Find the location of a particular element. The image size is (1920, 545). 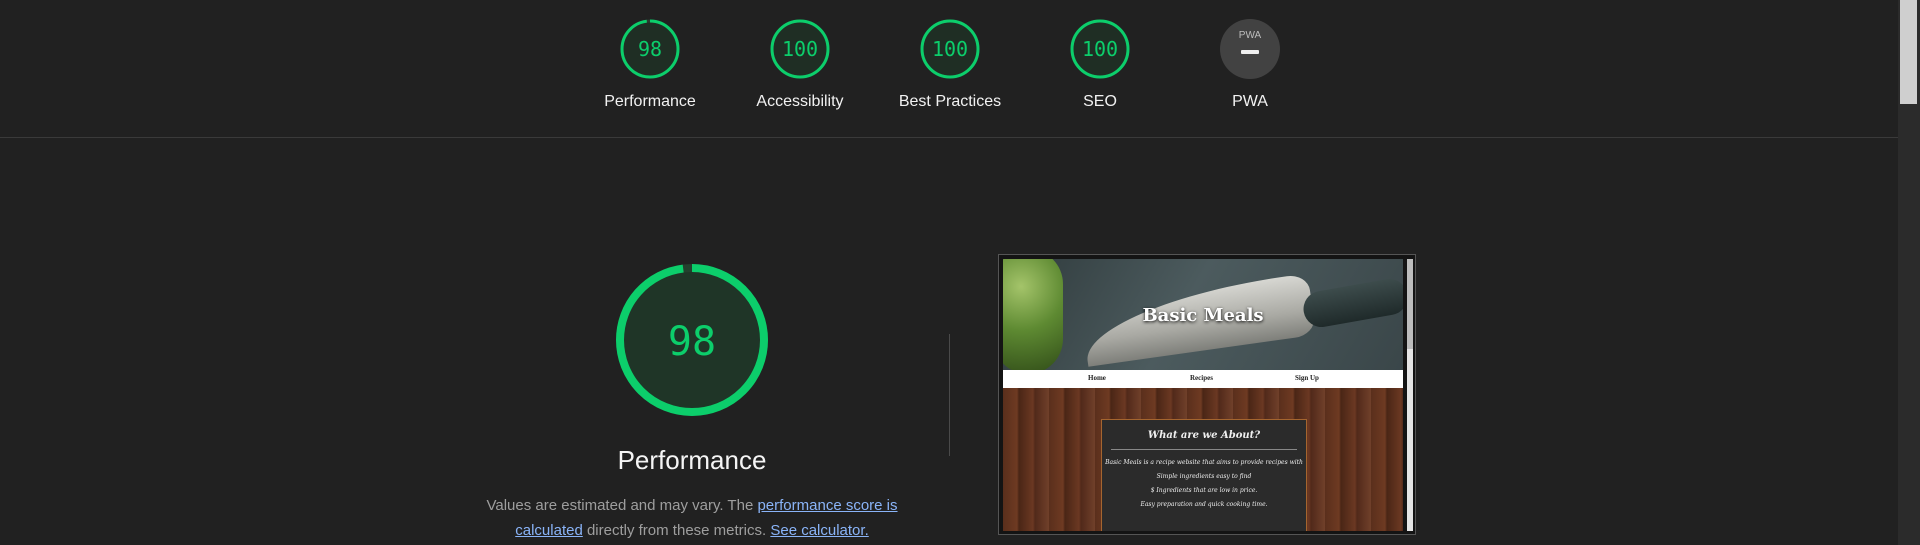

performance-main-score: 98 is located at coordinates (692, 342).